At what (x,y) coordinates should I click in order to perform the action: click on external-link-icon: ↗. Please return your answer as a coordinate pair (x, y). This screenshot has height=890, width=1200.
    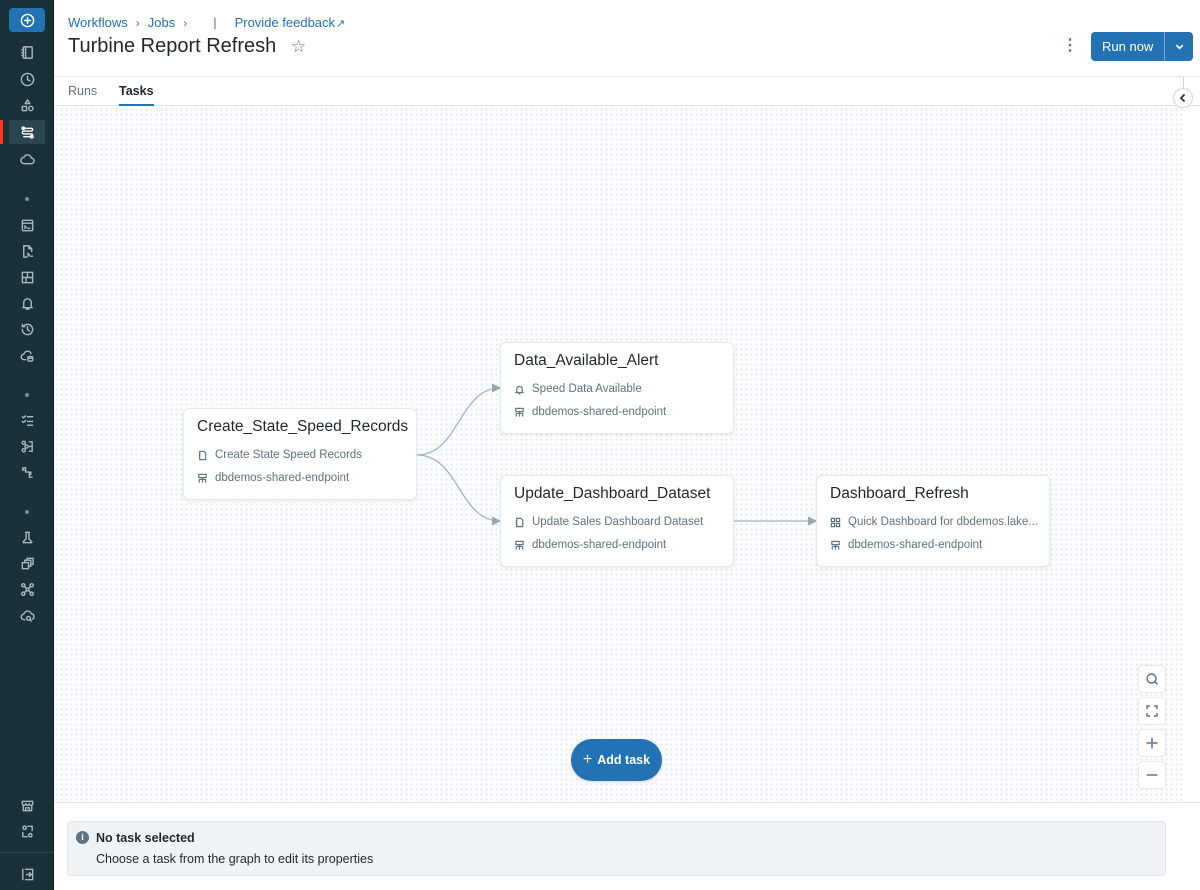
    Looking at the image, I should click on (341, 24).